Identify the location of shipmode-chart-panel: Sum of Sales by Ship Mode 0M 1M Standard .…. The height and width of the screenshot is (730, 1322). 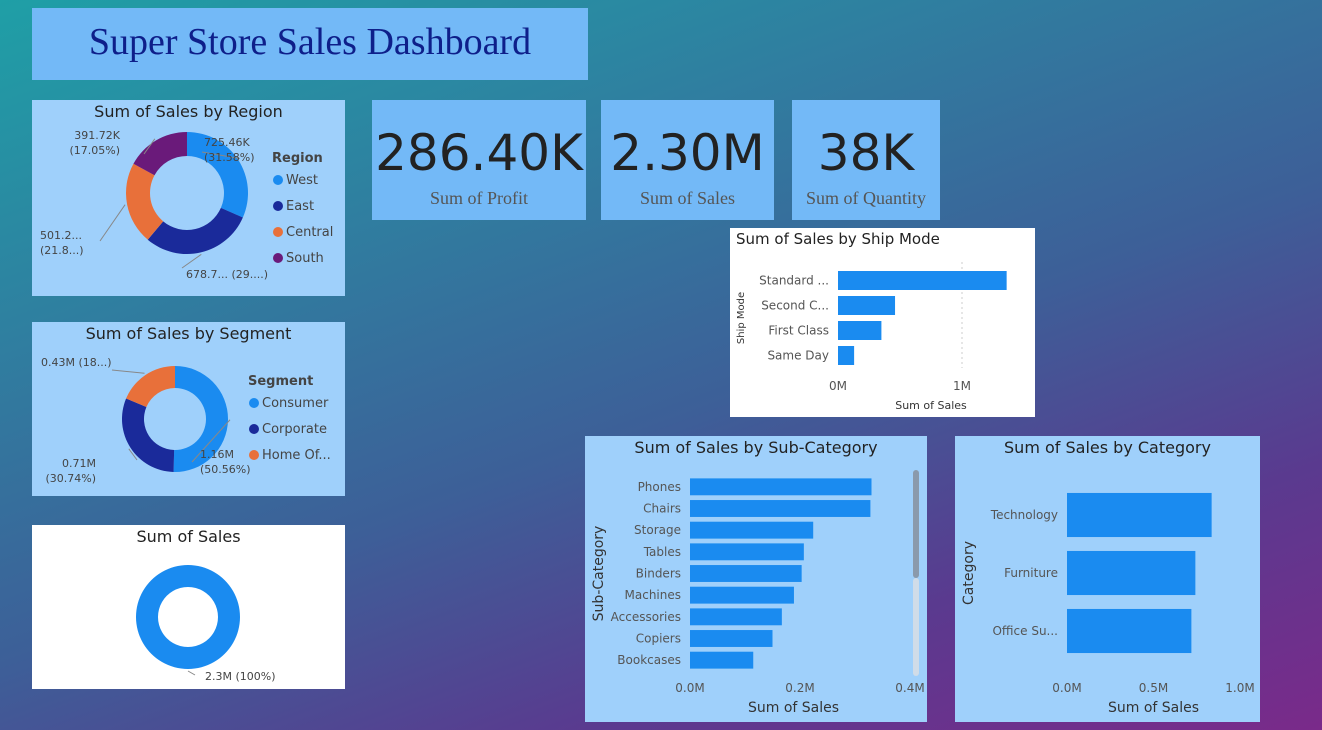
(882, 322).